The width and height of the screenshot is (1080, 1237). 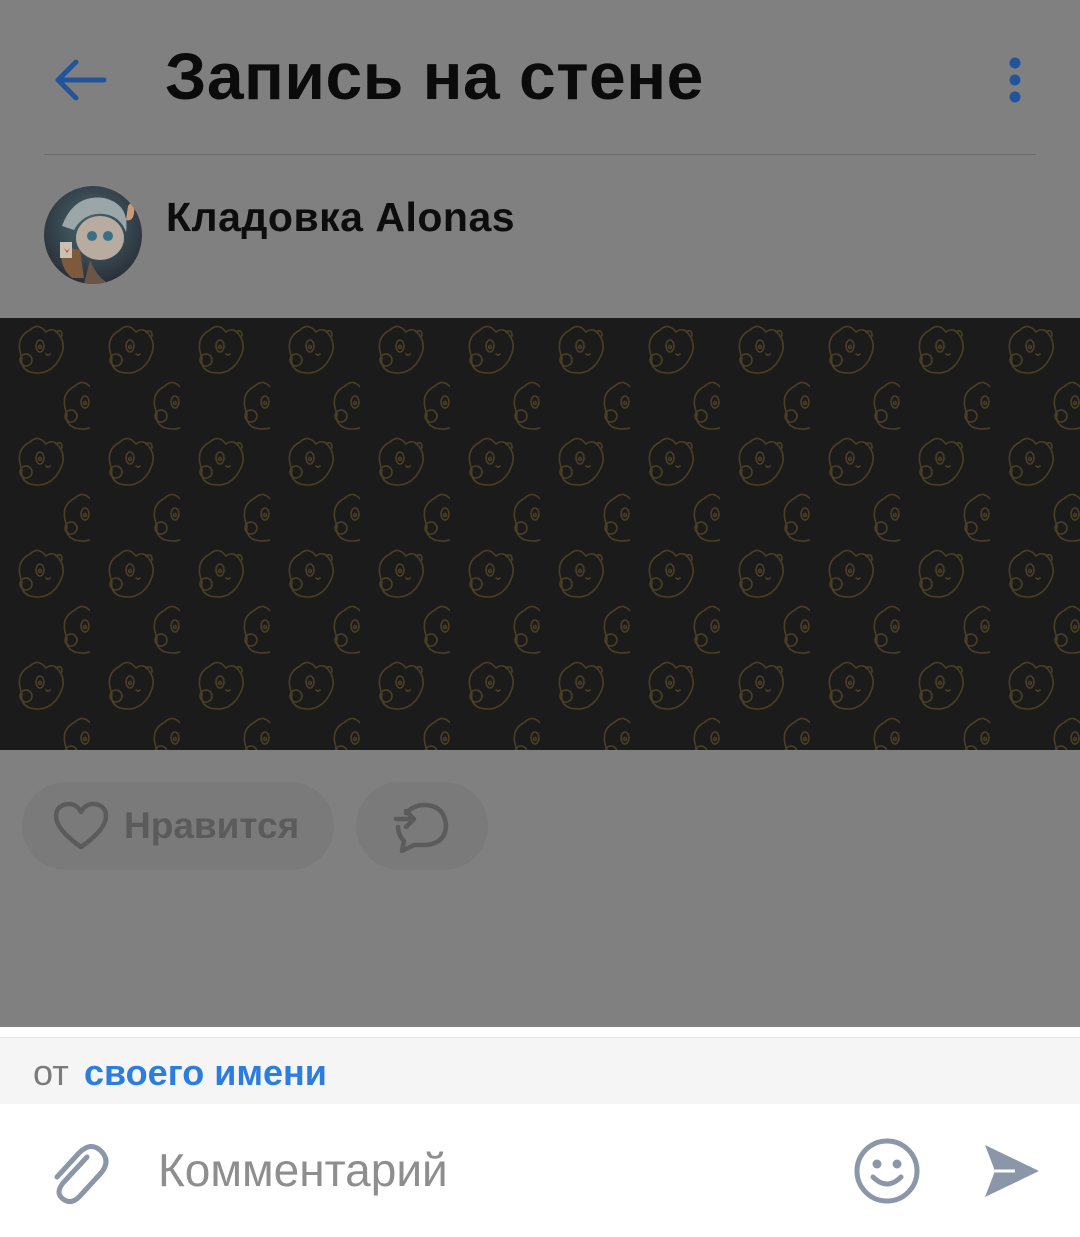 I want to click on share-button, so click(x=422, y=826).